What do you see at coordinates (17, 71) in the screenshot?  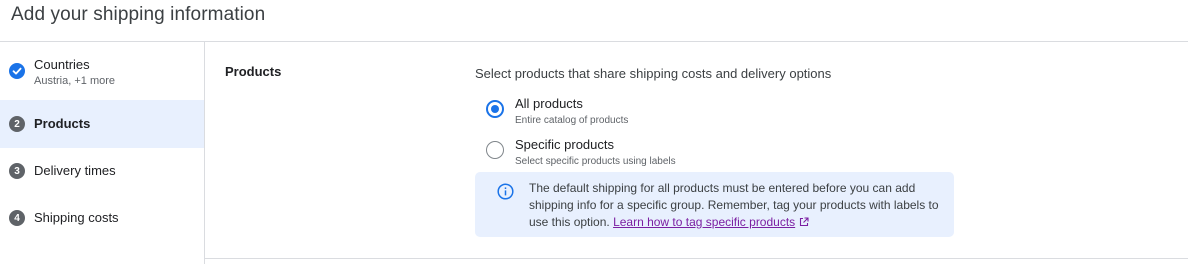 I see `check-icon` at bounding box center [17, 71].